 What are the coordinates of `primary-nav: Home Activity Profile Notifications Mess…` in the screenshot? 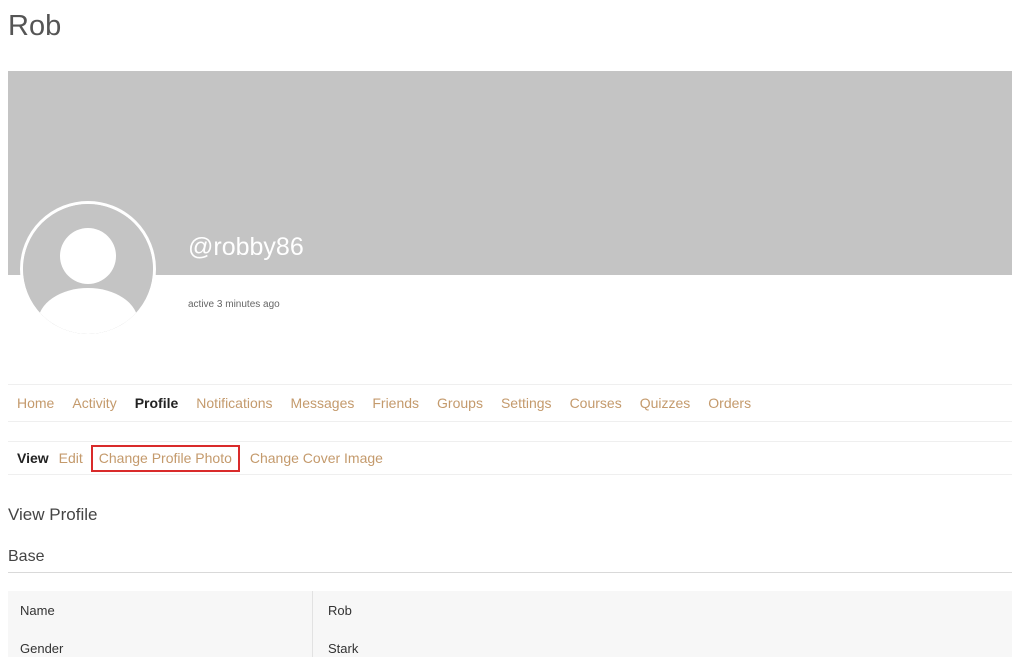 It's located at (510, 403).